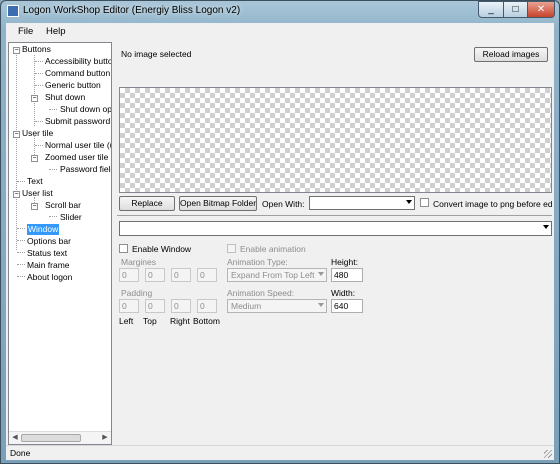 The image size is (560, 464). What do you see at coordinates (347, 306) in the screenshot?
I see `width-input: 640` at bounding box center [347, 306].